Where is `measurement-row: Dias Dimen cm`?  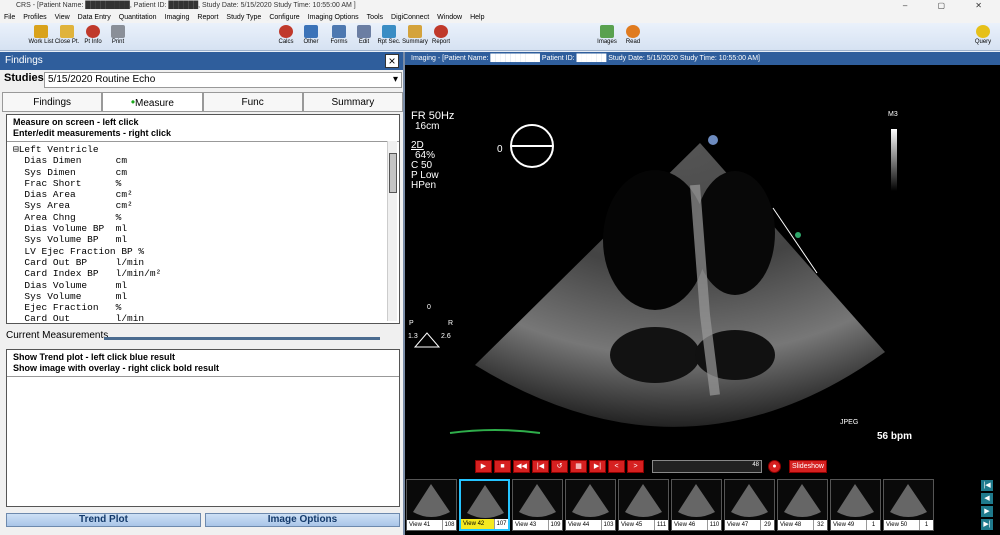
measurement-row: Dias Dimen cm is located at coordinates (203, 160).